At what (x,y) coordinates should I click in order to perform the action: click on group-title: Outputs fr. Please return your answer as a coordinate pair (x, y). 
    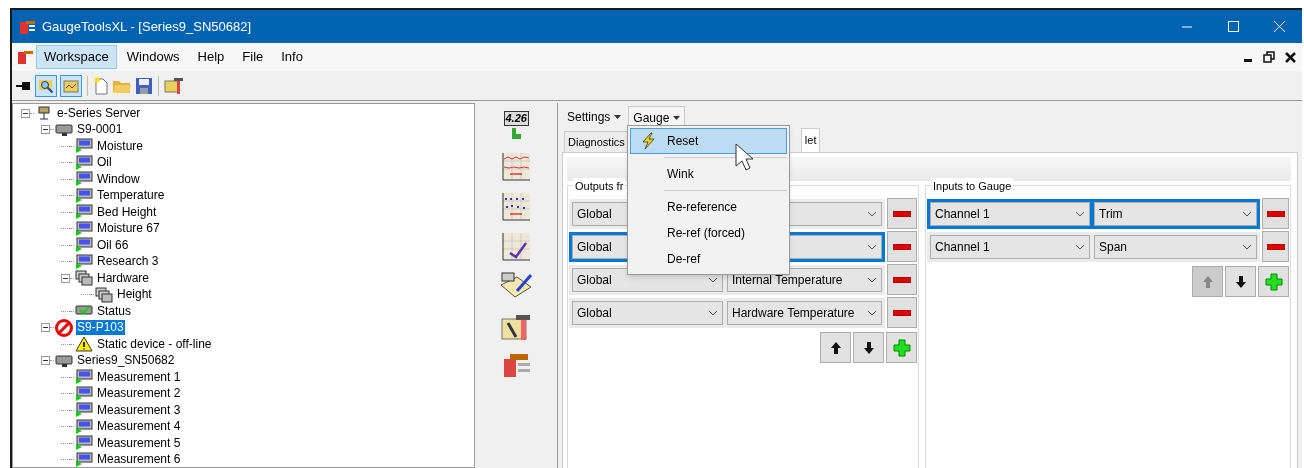
    Looking at the image, I should click on (599, 186).